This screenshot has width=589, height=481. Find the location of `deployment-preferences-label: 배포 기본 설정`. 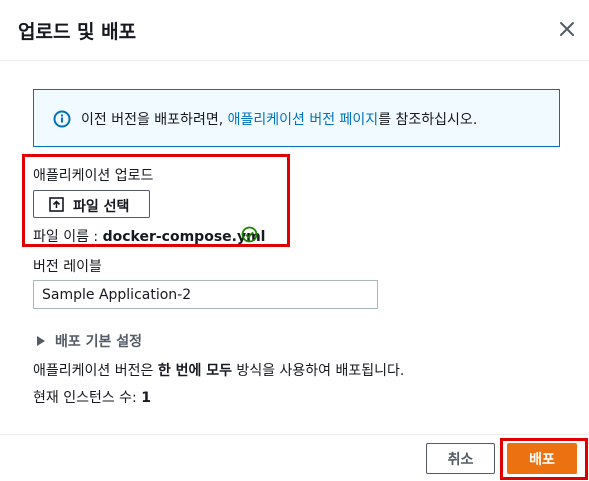

deployment-preferences-label: 배포 기본 설정 is located at coordinates (99, 342).